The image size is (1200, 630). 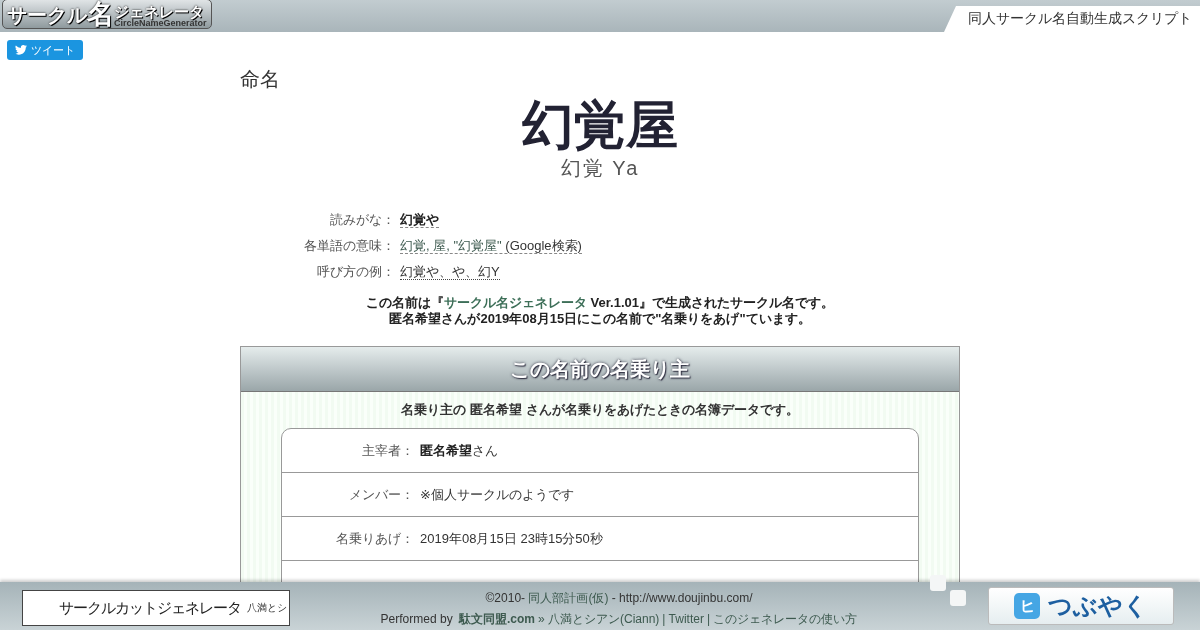 I want to click on name-reading: 幻覚 Ya, so click(x=600, y=168).